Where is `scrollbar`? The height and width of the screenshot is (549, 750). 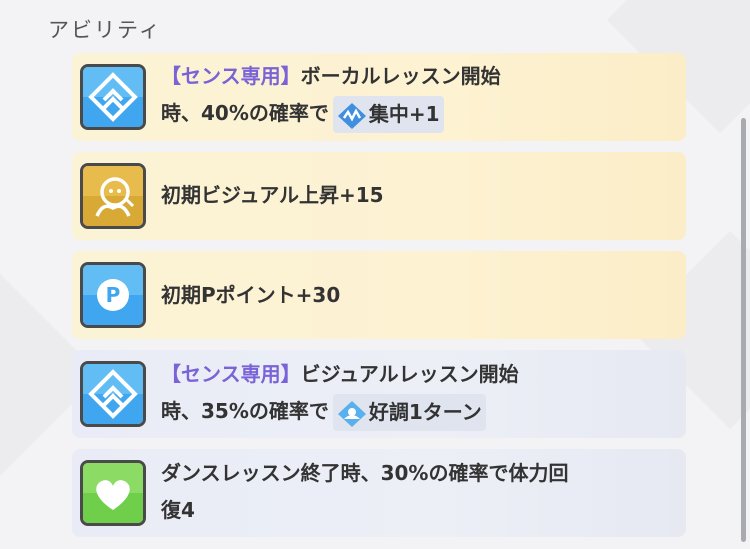
scrollbar is located at coordinates (743, 330).